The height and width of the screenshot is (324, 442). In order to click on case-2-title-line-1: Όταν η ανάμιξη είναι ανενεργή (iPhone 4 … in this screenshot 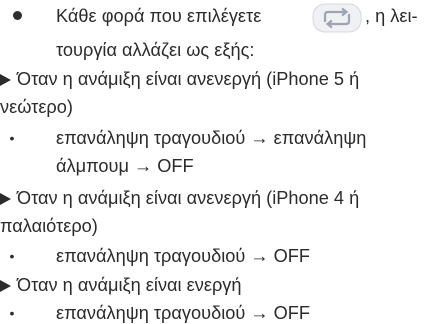, I will do `click(179, 198)`.